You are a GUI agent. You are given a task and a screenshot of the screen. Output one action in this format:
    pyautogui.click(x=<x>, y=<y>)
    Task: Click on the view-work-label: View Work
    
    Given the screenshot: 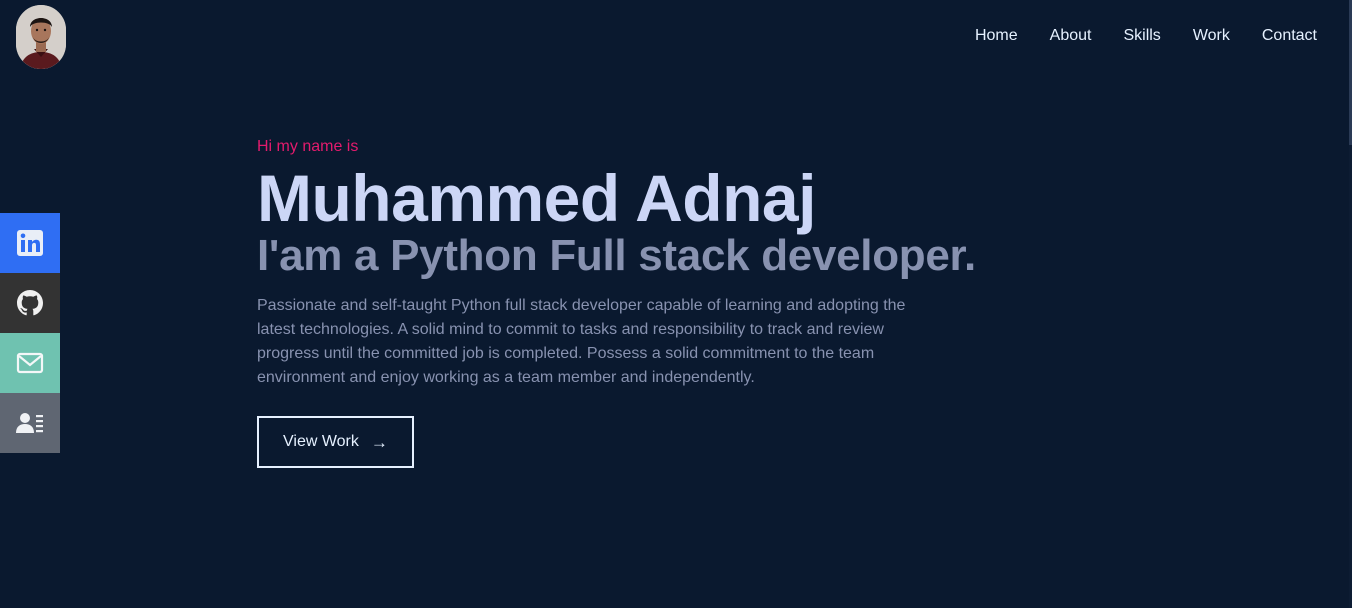 What is the action you would take?
    pyautogui.click(x=321, y=441)
    